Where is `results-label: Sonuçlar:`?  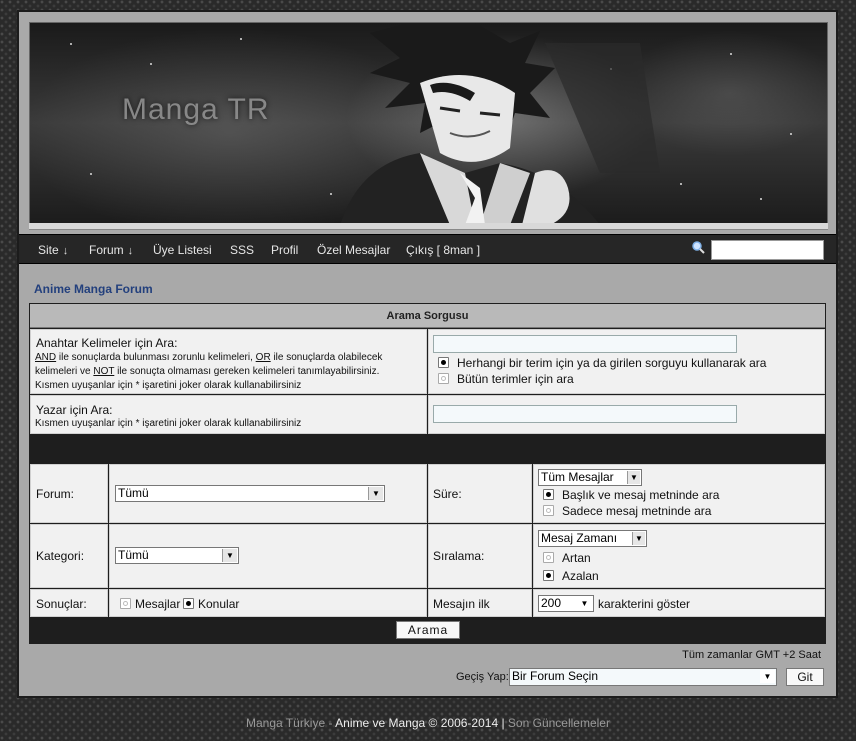 results-label: Sonuçlar: is located at coordinates (61, 604).